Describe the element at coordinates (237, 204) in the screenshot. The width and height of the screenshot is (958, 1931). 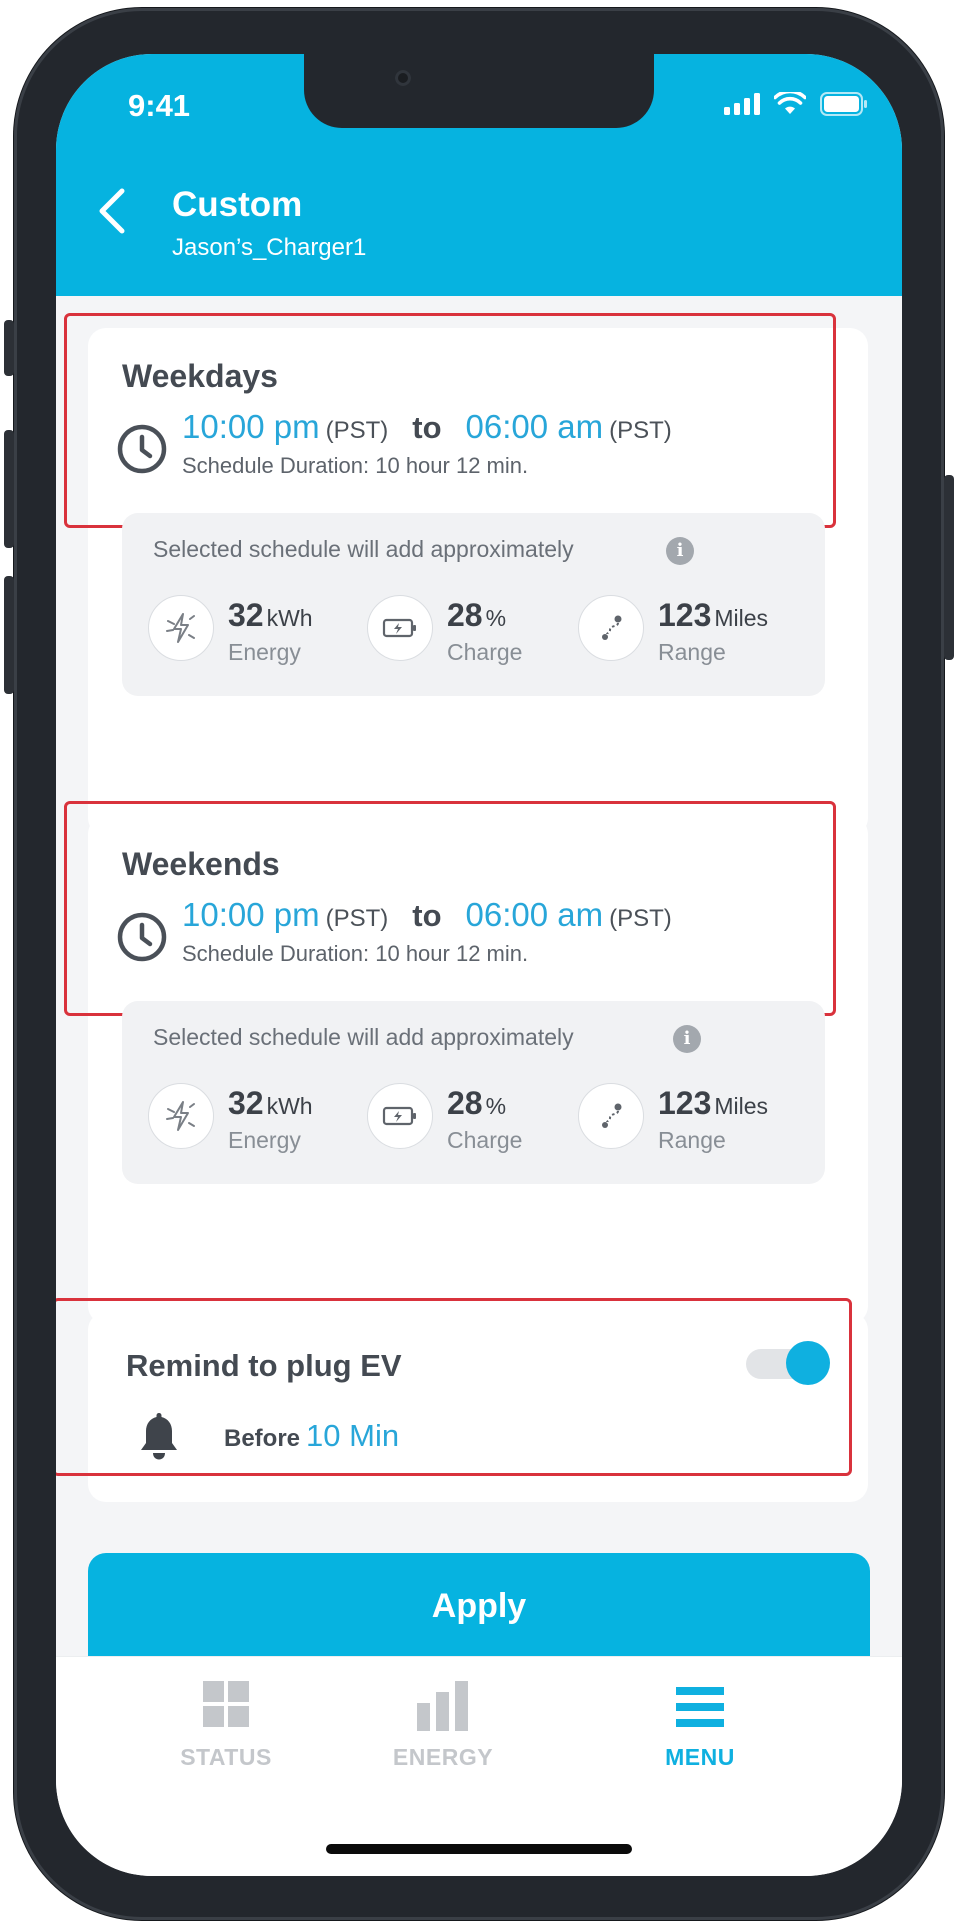
I see `page-title: Custom` at that location.